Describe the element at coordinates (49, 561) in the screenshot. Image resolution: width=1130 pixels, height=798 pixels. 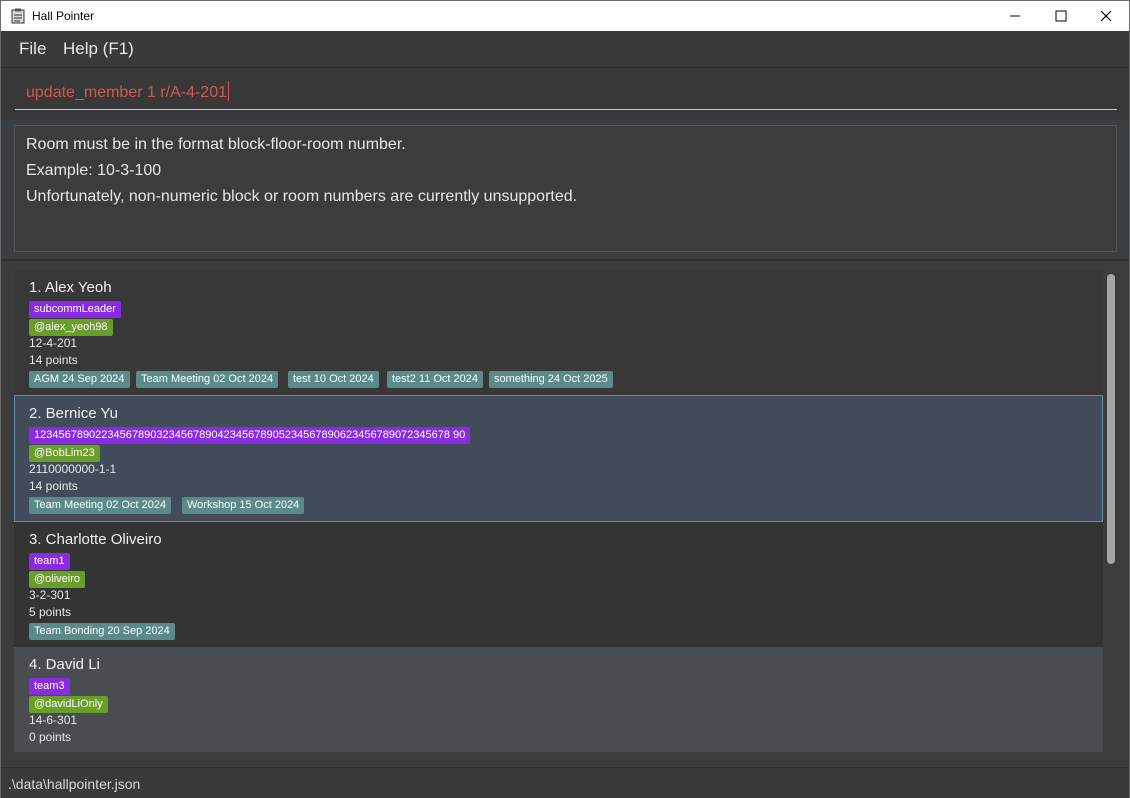
I see `role-tag: team1` at that location.